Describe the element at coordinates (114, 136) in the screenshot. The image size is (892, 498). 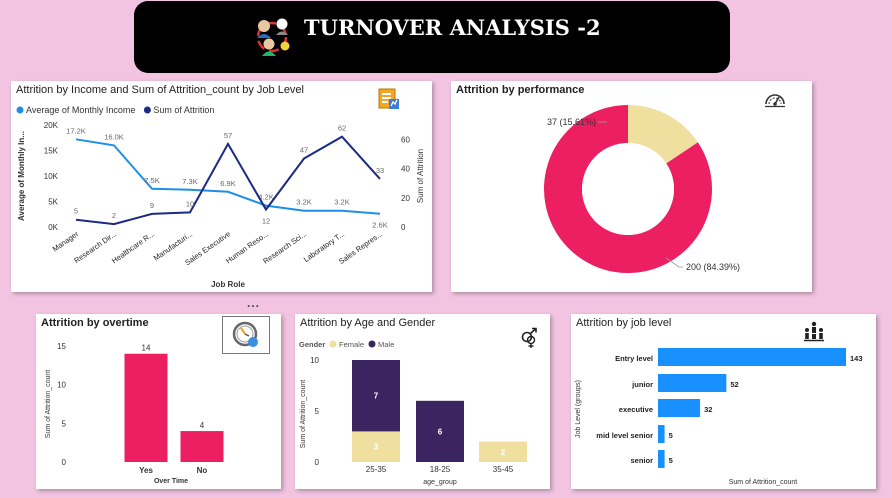
I see `income-data-label: 16.0K` at that location.